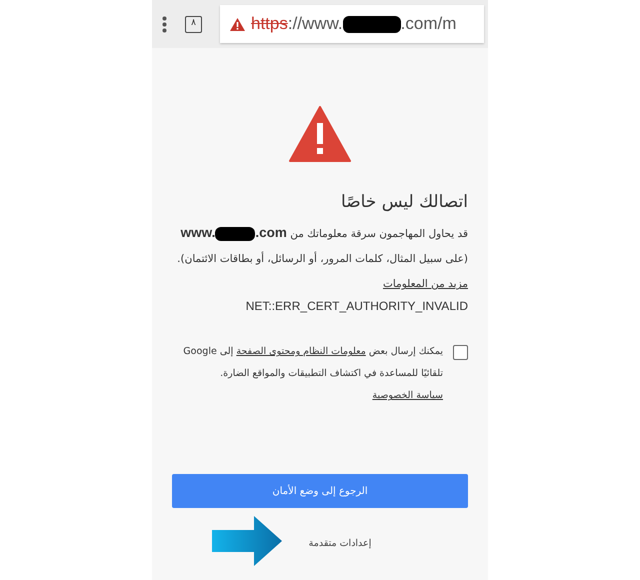  Describe the element at coordinates (164, 24) in the screenshot. I see `menu-icon` at that location.